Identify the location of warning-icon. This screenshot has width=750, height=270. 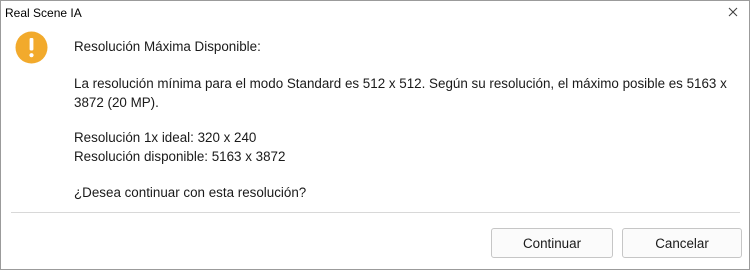
(31, 47).